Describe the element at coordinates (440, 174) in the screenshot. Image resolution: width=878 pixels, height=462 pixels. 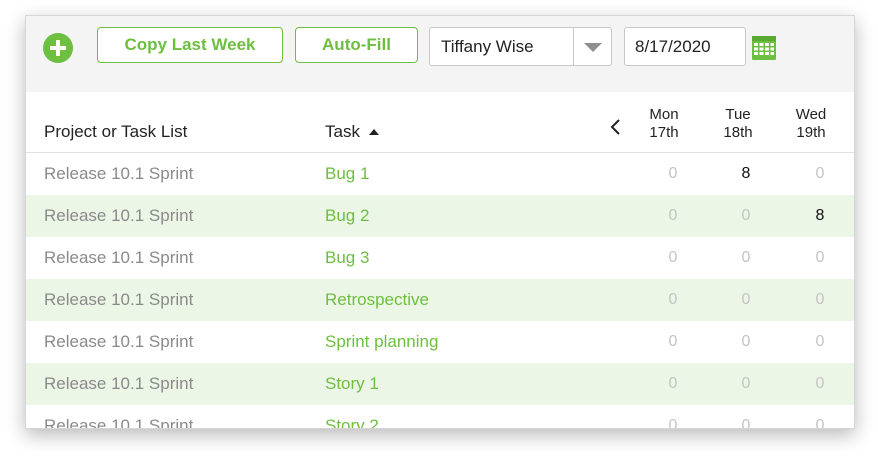
I see `table-row: Release 10.1 Sprint Bug 1 0 8 0` at that location.